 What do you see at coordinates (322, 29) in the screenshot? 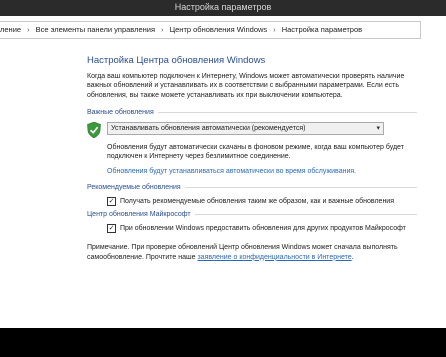
I see `breadcrumb-item: Настройка параметров` at bounding box center [322, 29].